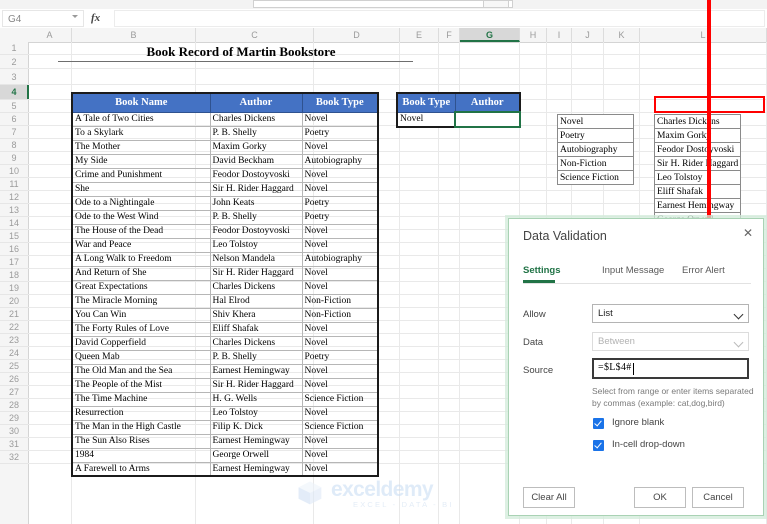 Image resolution: width=767 pixels, height=524 pixels. What do you see at coordinates (141, 133) in the screenshot?
I see `table-cell: To a Skylark` at bounding box center [141, 133].